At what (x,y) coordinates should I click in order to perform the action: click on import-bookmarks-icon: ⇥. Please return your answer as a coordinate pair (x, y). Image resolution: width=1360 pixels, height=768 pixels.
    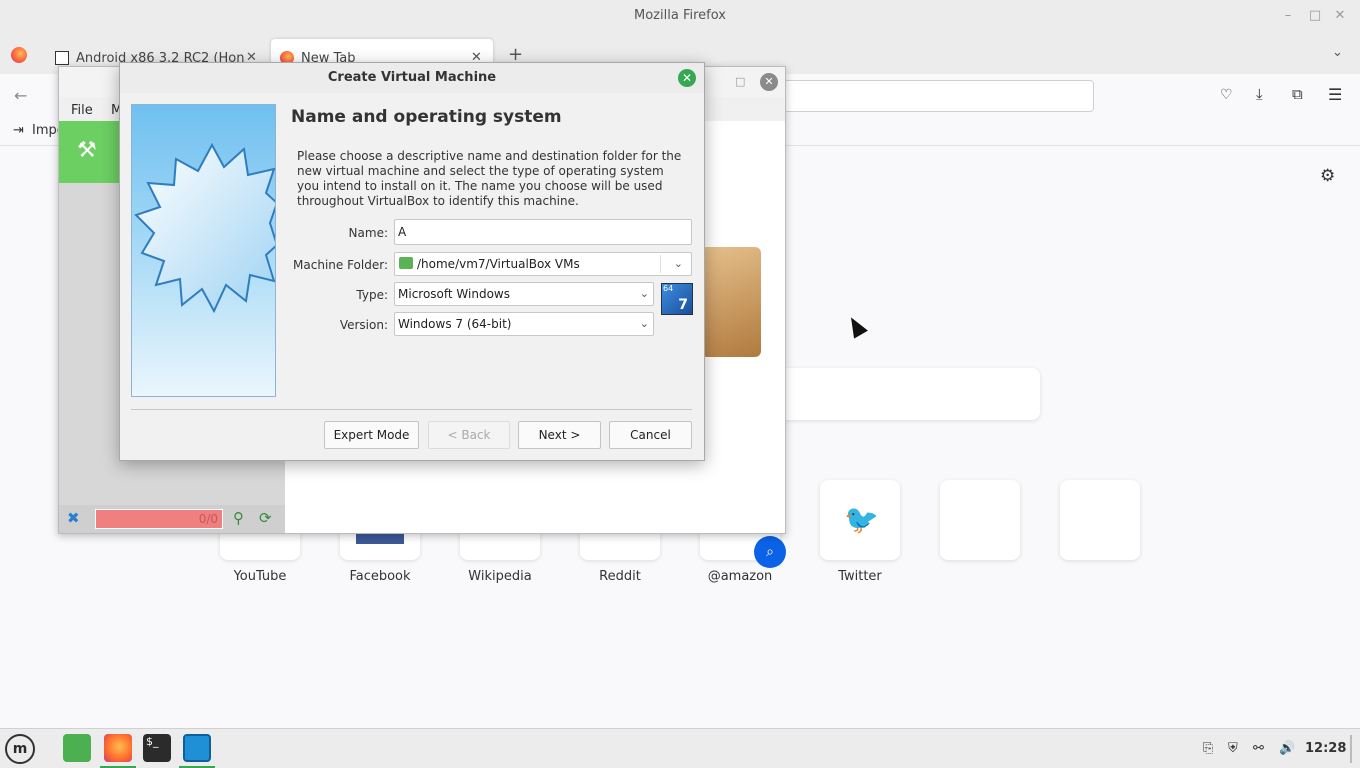
    Looking at the image, I should click on (18, 130).